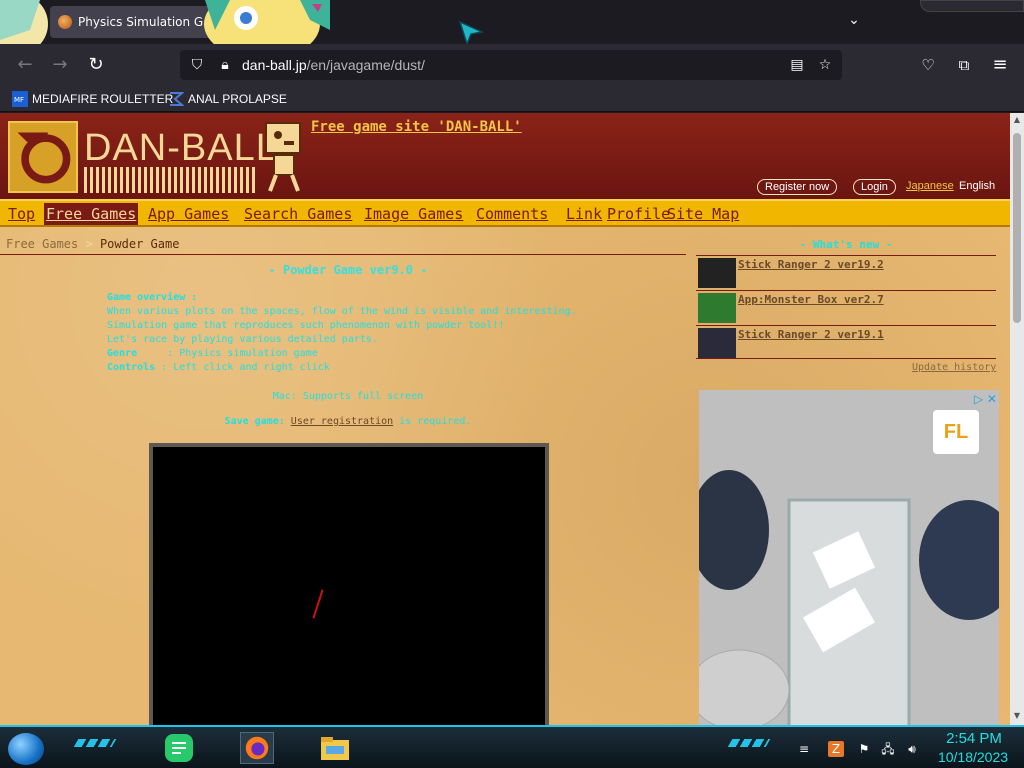 The width and height of the screenshot is (1024, 768). I want to click on register-button: Register now, so click(797, 187).